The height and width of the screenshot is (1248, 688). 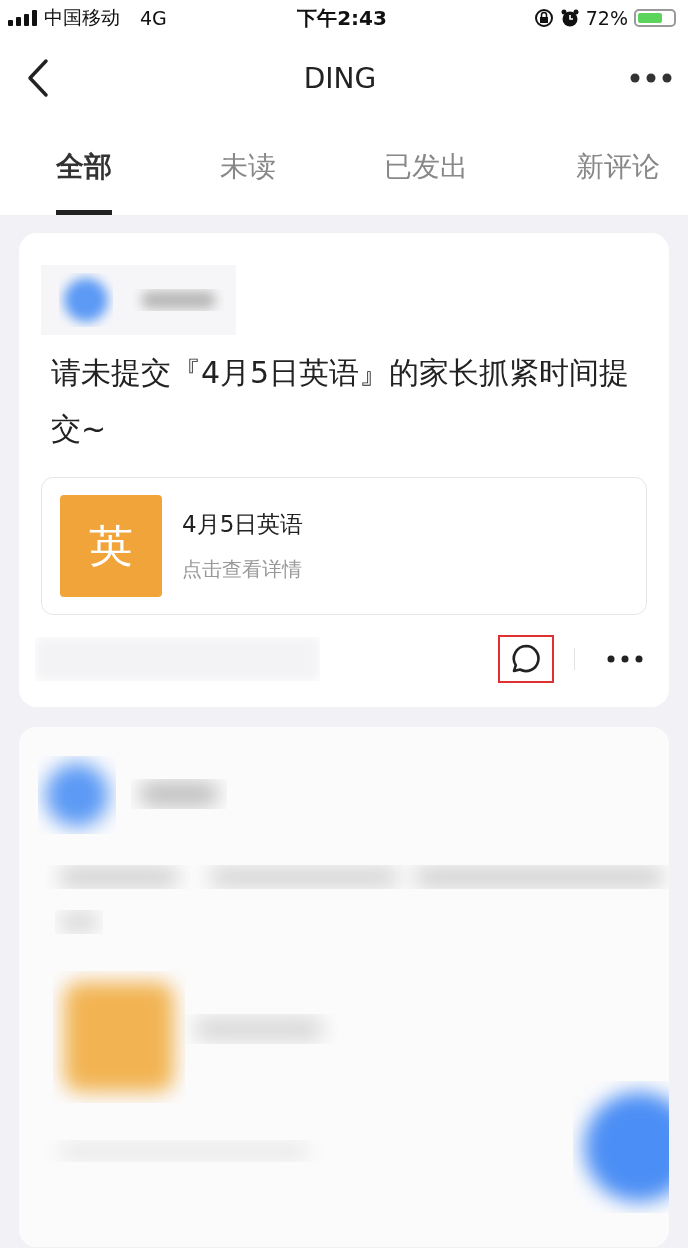 I want to click on attachment-card: 英 4月5日英语 点击查看详情, so click(x=344, y=546).